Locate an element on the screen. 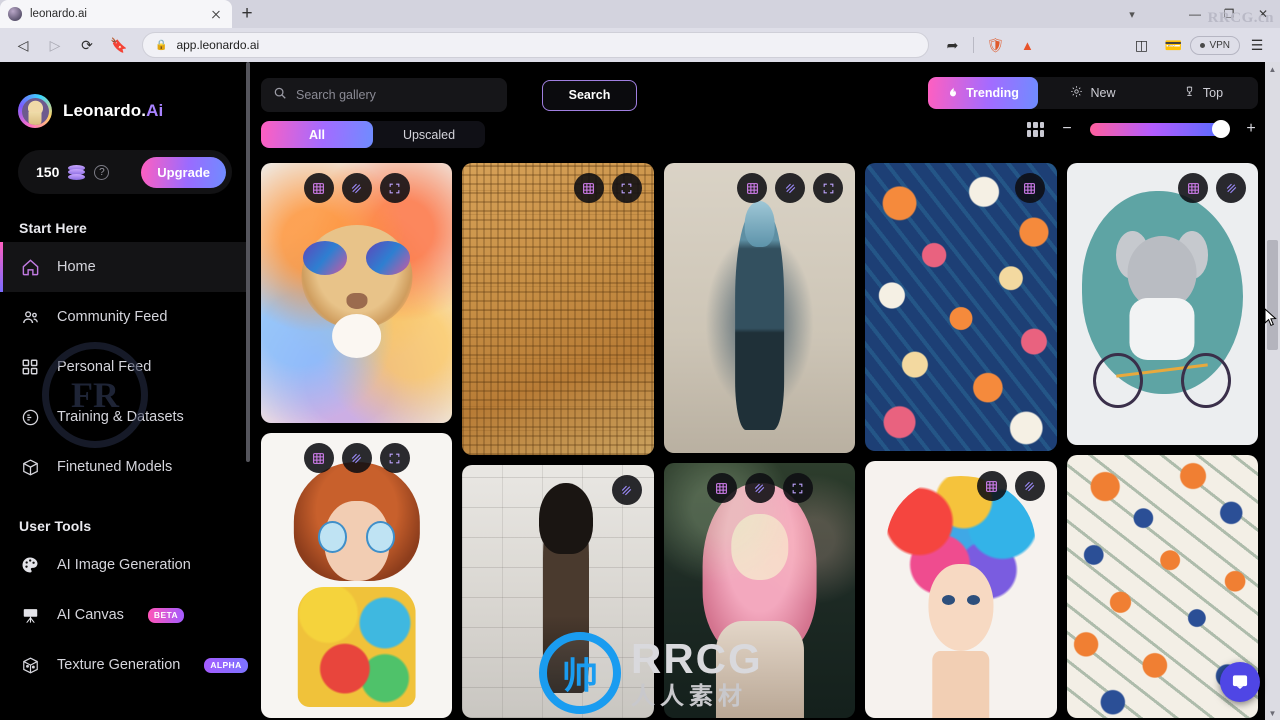  sparkle-icon is located at coordinates (1076, 93).